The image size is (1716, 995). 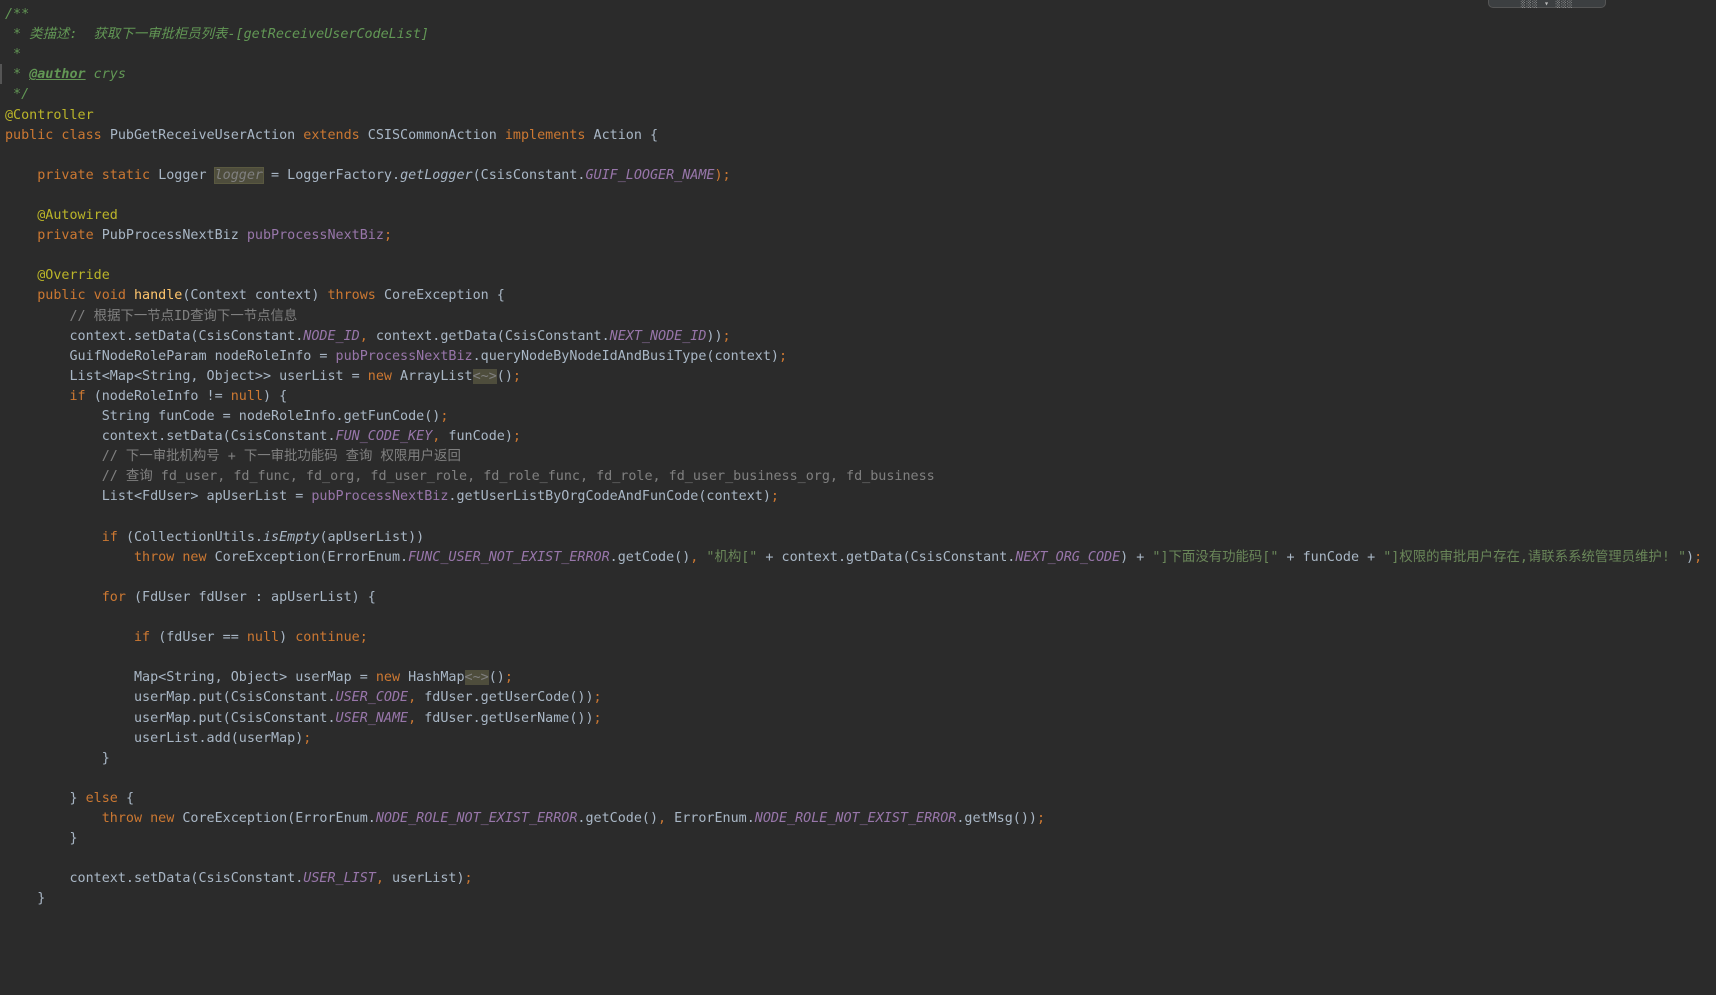 I want to click on code-token: *, so click(x=17, y=75).